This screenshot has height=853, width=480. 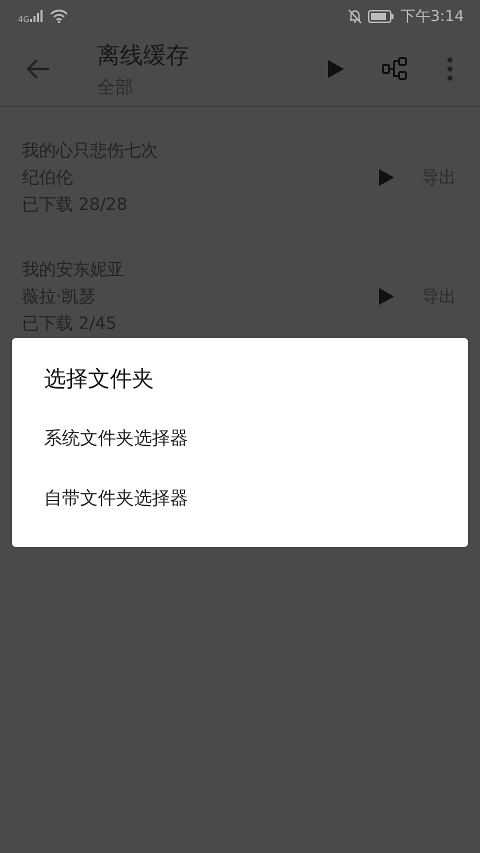 I want to click on battery-icon, so click(x=381, y=16).